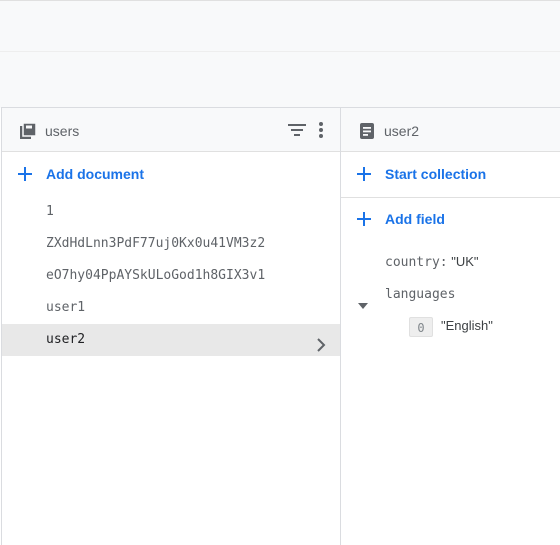 This screenshot has height=545, width=560. I want to click on document-id: user2, so click(66, 339).